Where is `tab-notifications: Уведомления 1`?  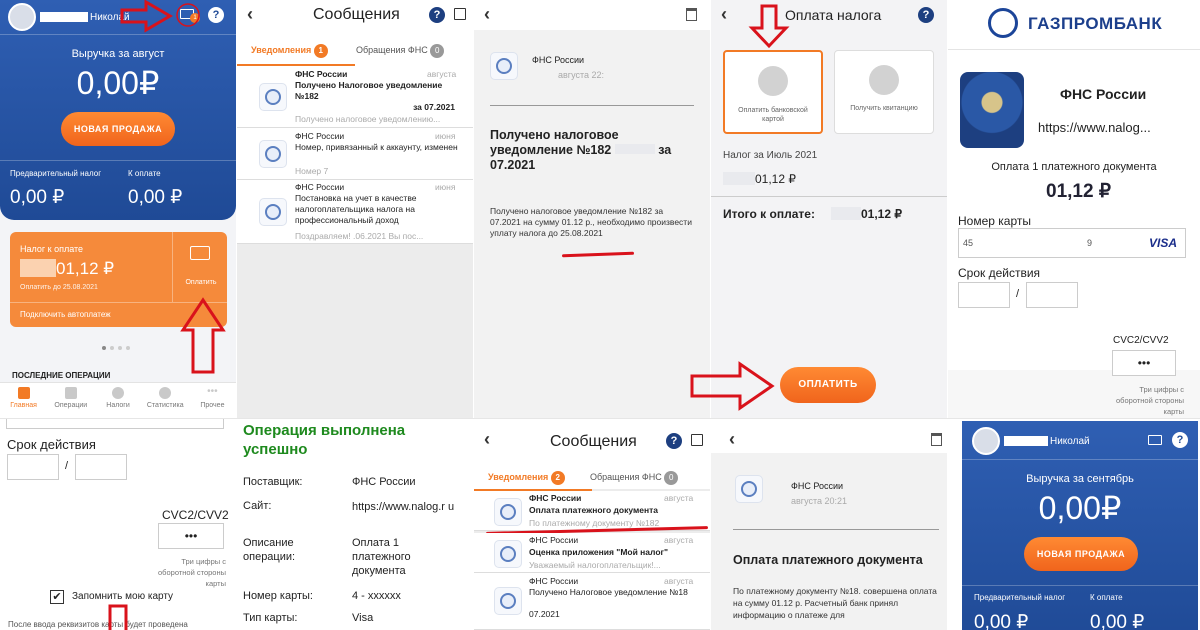 tab-notifications: Уведомления 1 is located at coordinates (289, 51).